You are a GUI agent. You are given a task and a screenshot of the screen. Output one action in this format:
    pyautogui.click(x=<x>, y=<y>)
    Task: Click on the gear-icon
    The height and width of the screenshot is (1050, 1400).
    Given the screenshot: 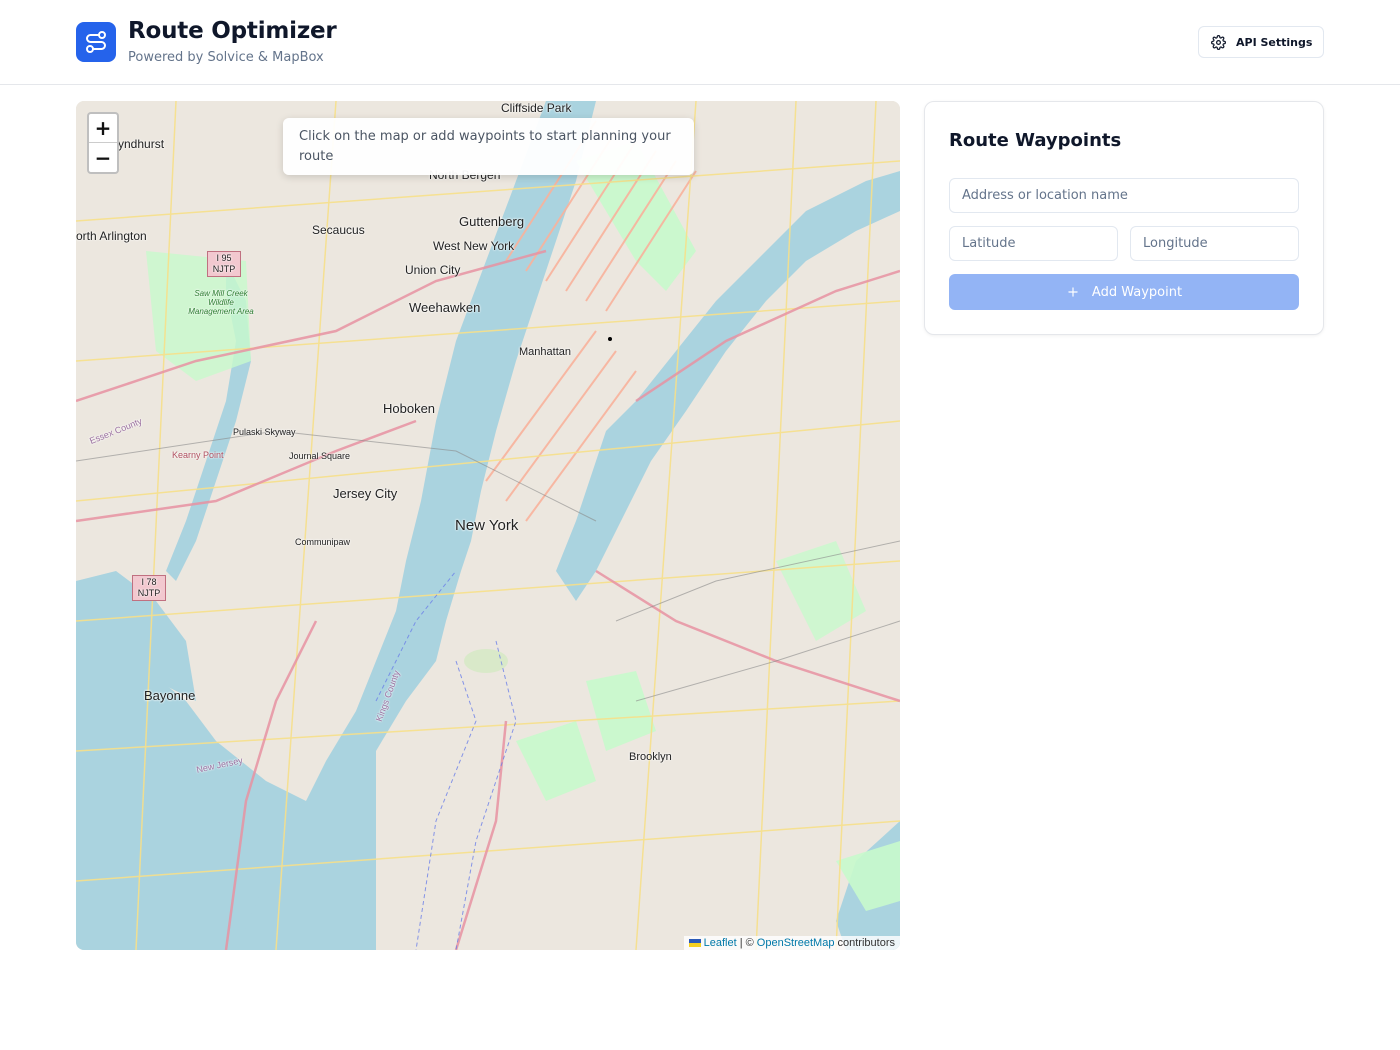 What is the action you would take?
    pyautogui.click(x=1218, y=42)
    